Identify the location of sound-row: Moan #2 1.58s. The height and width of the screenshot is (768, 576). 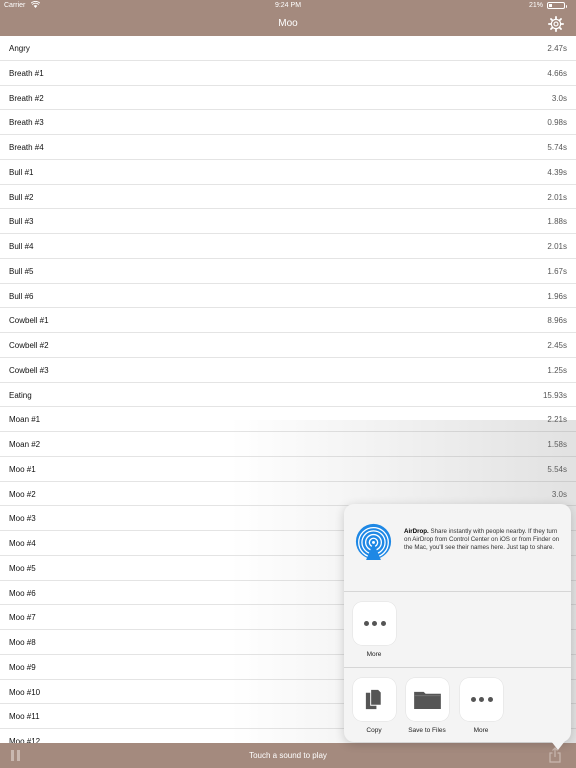
(288, 444).